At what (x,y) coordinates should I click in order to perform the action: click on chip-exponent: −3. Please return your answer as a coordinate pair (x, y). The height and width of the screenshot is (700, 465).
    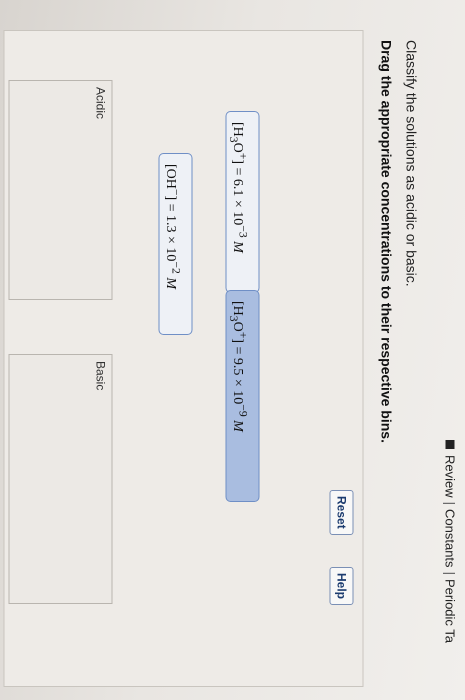
    Looking at the image, I should click on (242, 231).